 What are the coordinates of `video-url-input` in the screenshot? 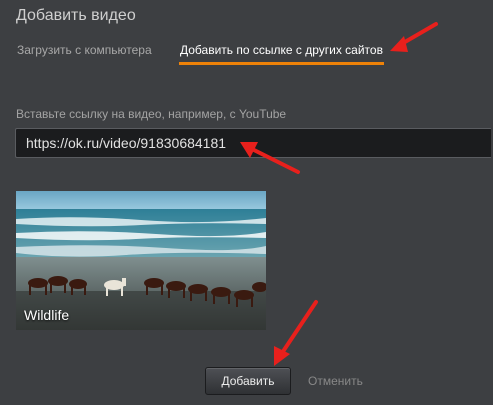 It's located at (253, 143).